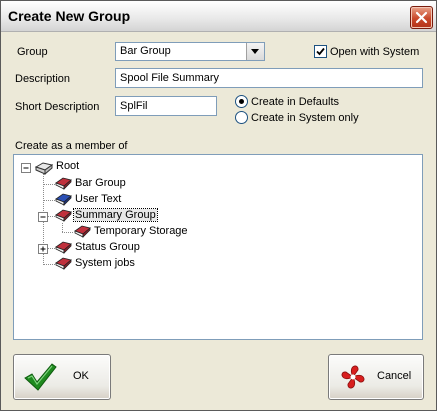 The height and width of the screenshot is (411, 437). I want to click on cancel-button-label: Cancel, so click(394, 376).